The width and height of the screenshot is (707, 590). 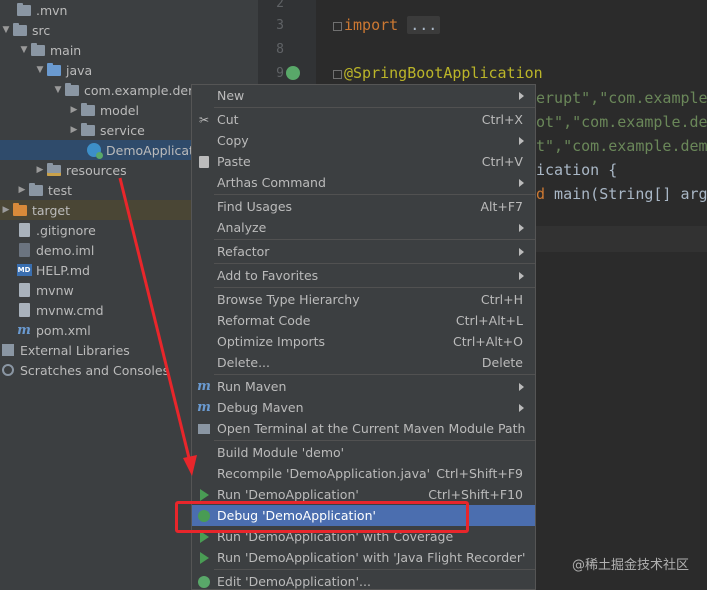 What do you see at coordinates (65, 250) in the screenshot?
I see `tree-item-label: demo.iml` at bounding box center [65, 250].